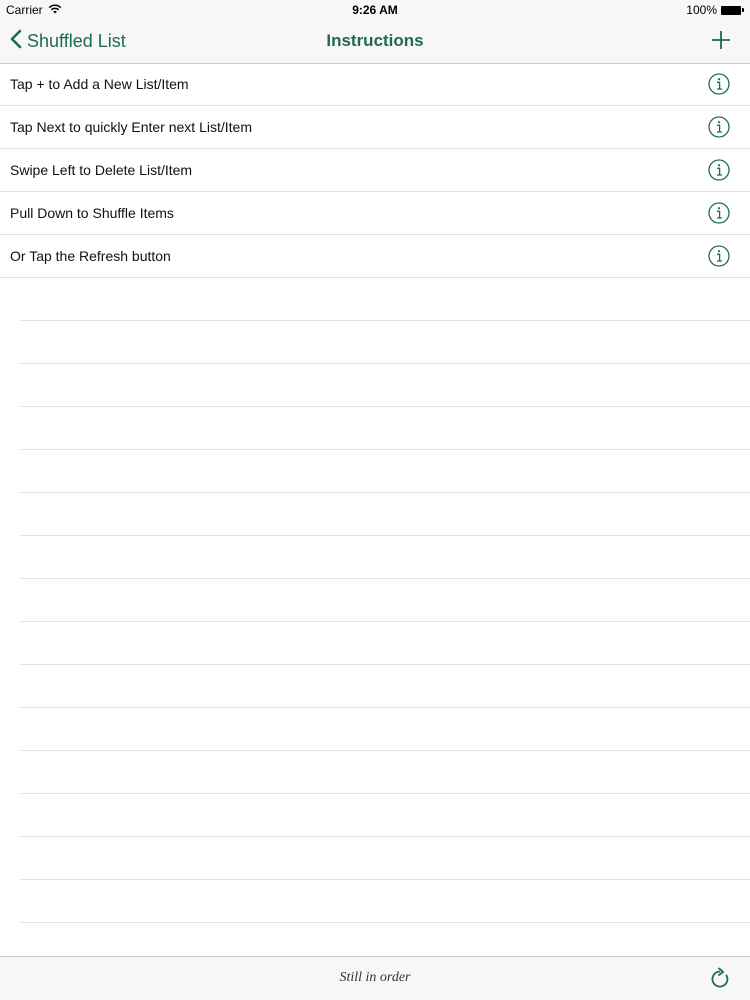 The image size is (750, 1000). I want to click on battery-icon, so click(732, 10).